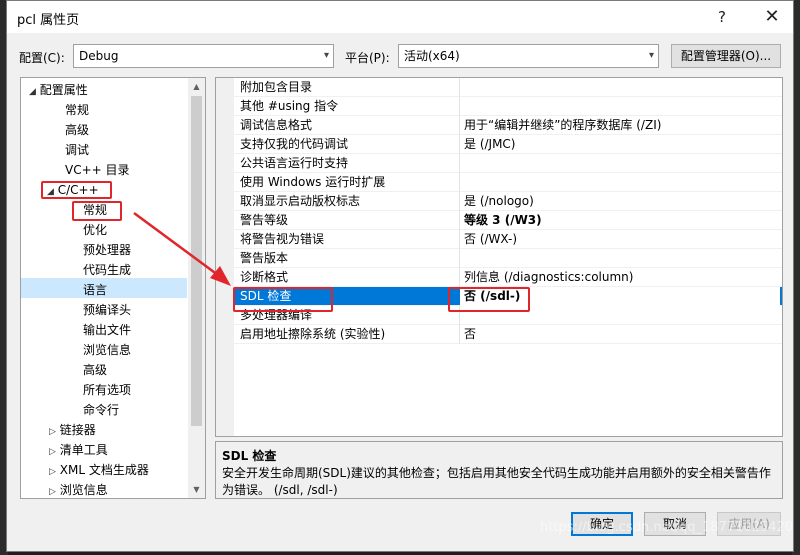 The image size is (800, 555). Describe the element at coordinates (182, 248) in the screenshot. I see `annotation-arrow-icon` at that location.